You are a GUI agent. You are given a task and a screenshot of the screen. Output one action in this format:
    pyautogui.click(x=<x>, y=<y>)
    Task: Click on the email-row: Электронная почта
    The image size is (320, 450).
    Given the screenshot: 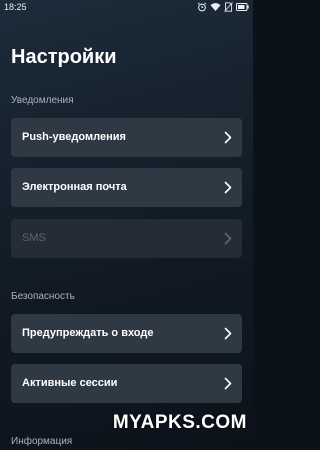 What is the action you would take?
    pyautogui.click(x=126, y=187)
    